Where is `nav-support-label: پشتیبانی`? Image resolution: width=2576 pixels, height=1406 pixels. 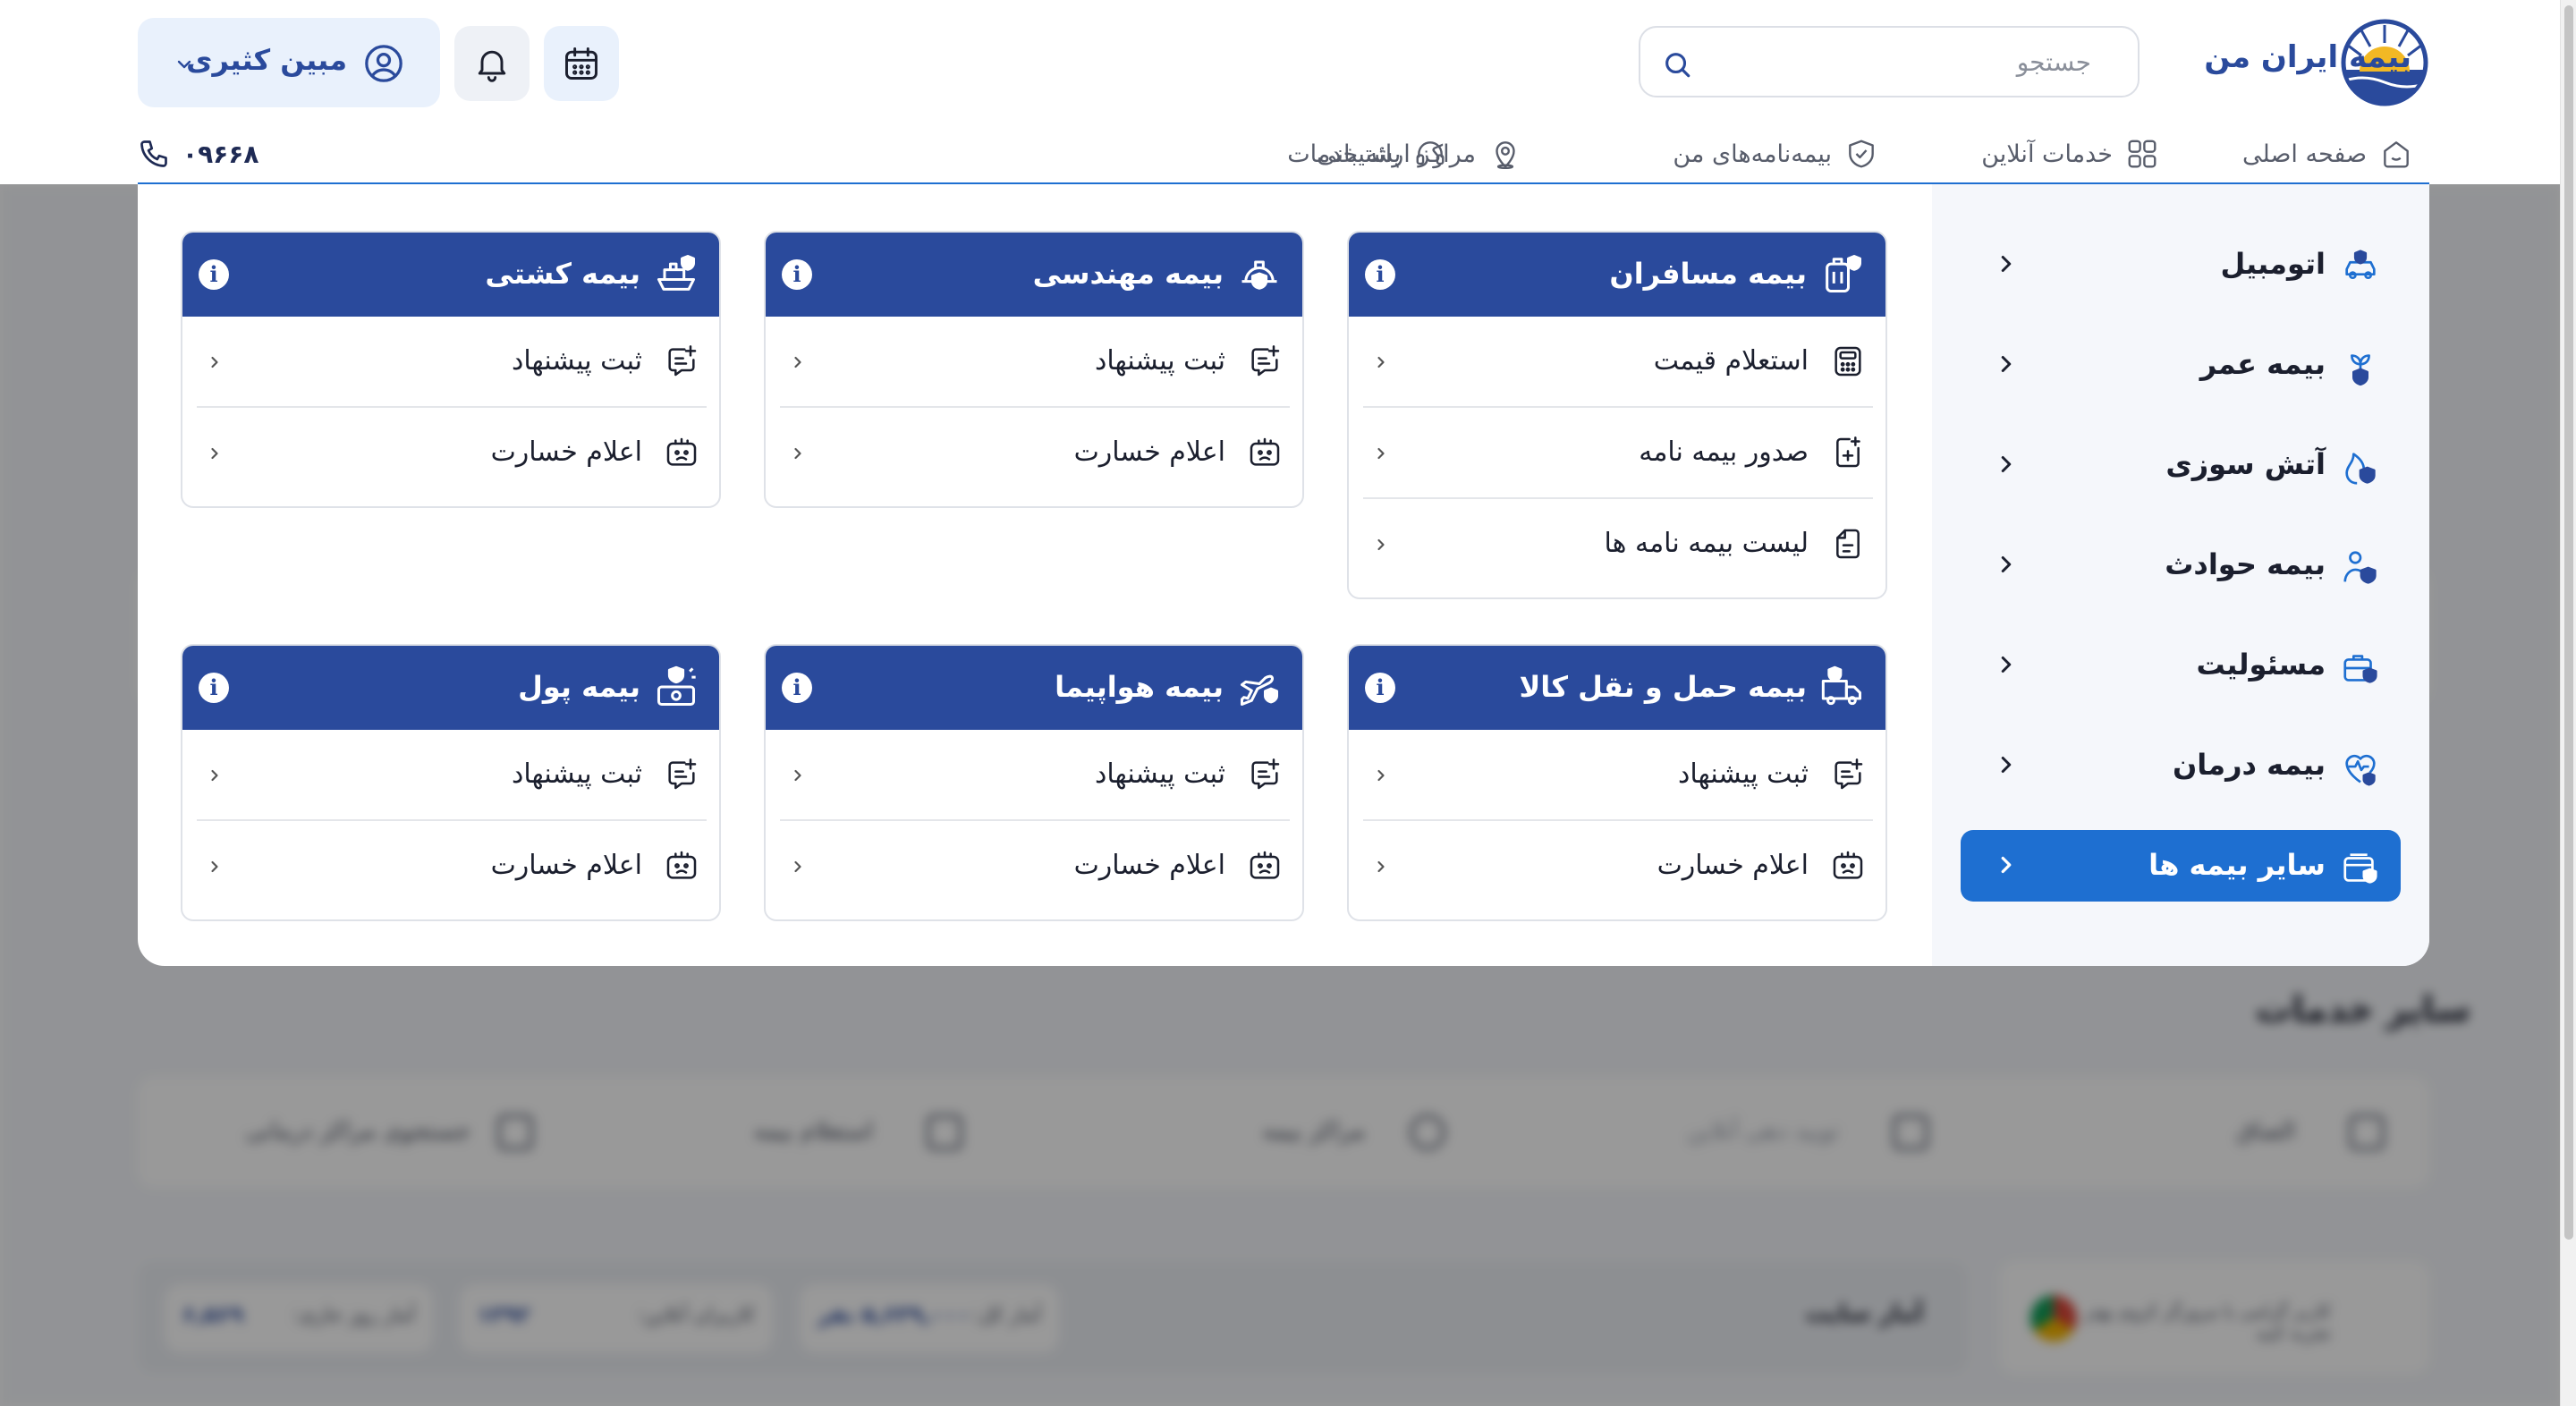
nav-support-label: پشتیبانی is located at coordinates (1359, 154).